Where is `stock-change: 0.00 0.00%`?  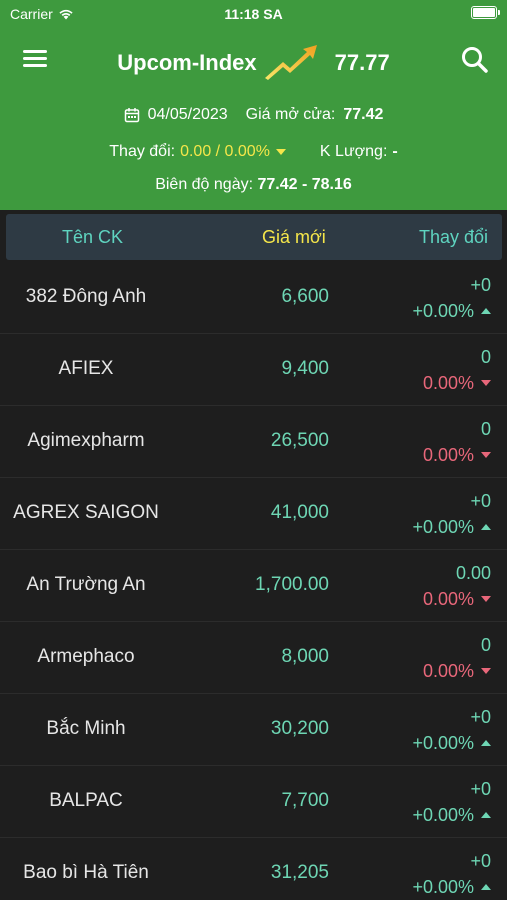
stock-change: 0.00 0.00% is located at coordinates (457, 586).